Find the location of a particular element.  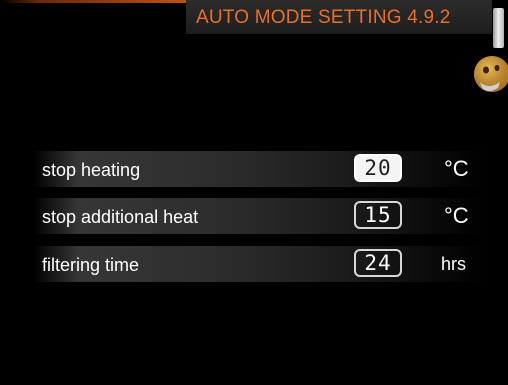

setting-row-stop-heating: stop heating 20 °C is located at coordinates (259, 169).